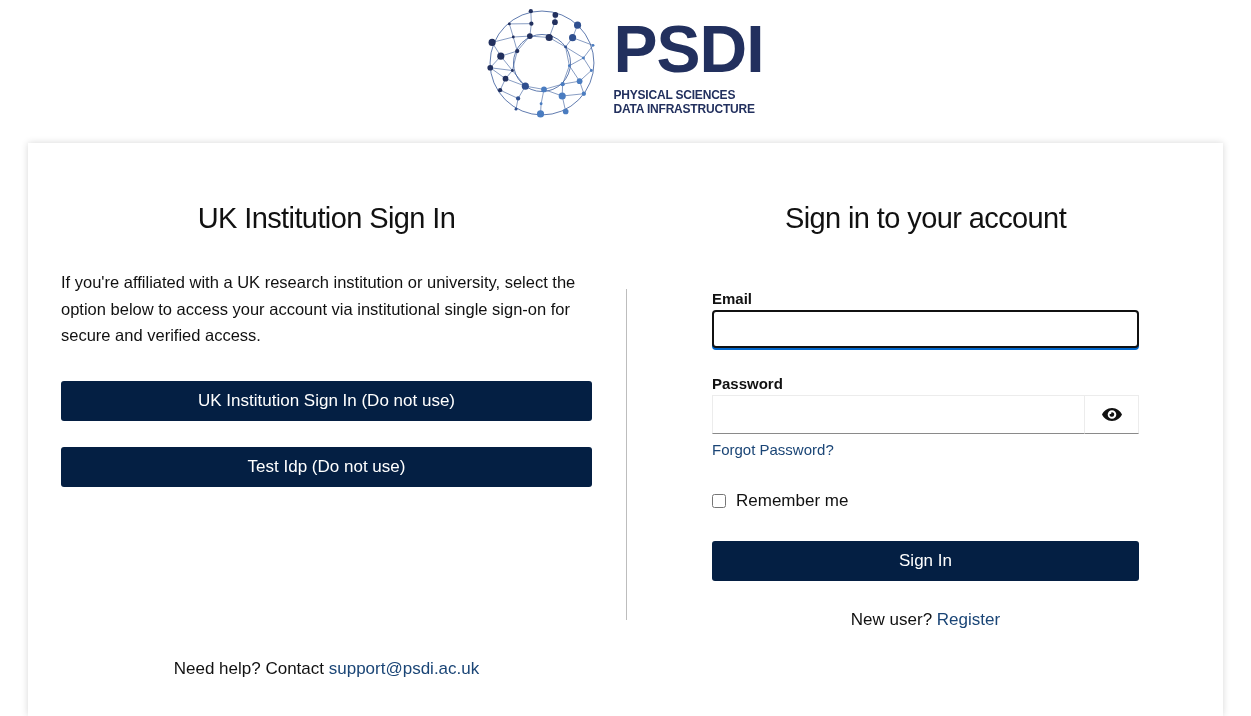 Image resolution: width=1251 pixels, height=716 pixels. What do you see at coordinates (684, 109) in the screenshot?
I see `logo-tagline: DATA INFRASTRUCTURE` at bounding box center [684, 109].